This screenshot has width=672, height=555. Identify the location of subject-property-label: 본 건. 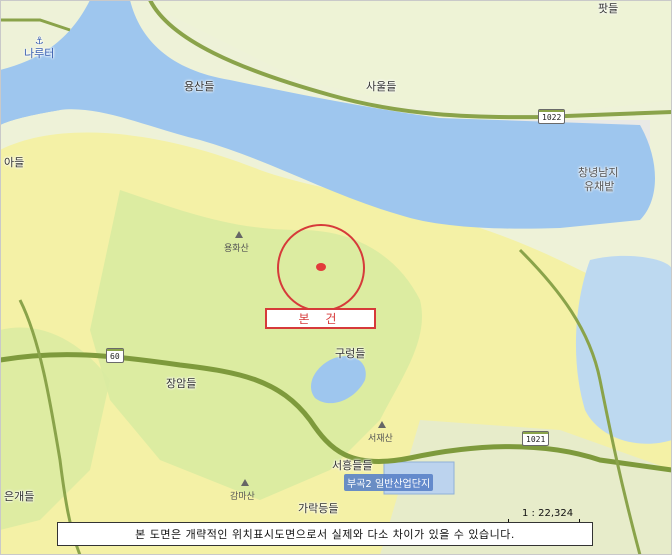
(320, 318).